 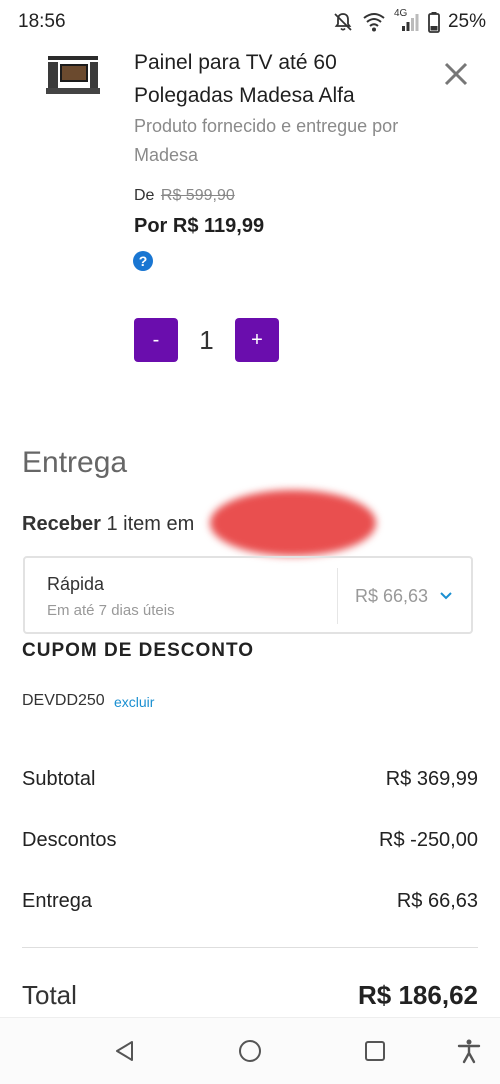 I want to click on chevron-down-icon, so click(x=446, y=596).